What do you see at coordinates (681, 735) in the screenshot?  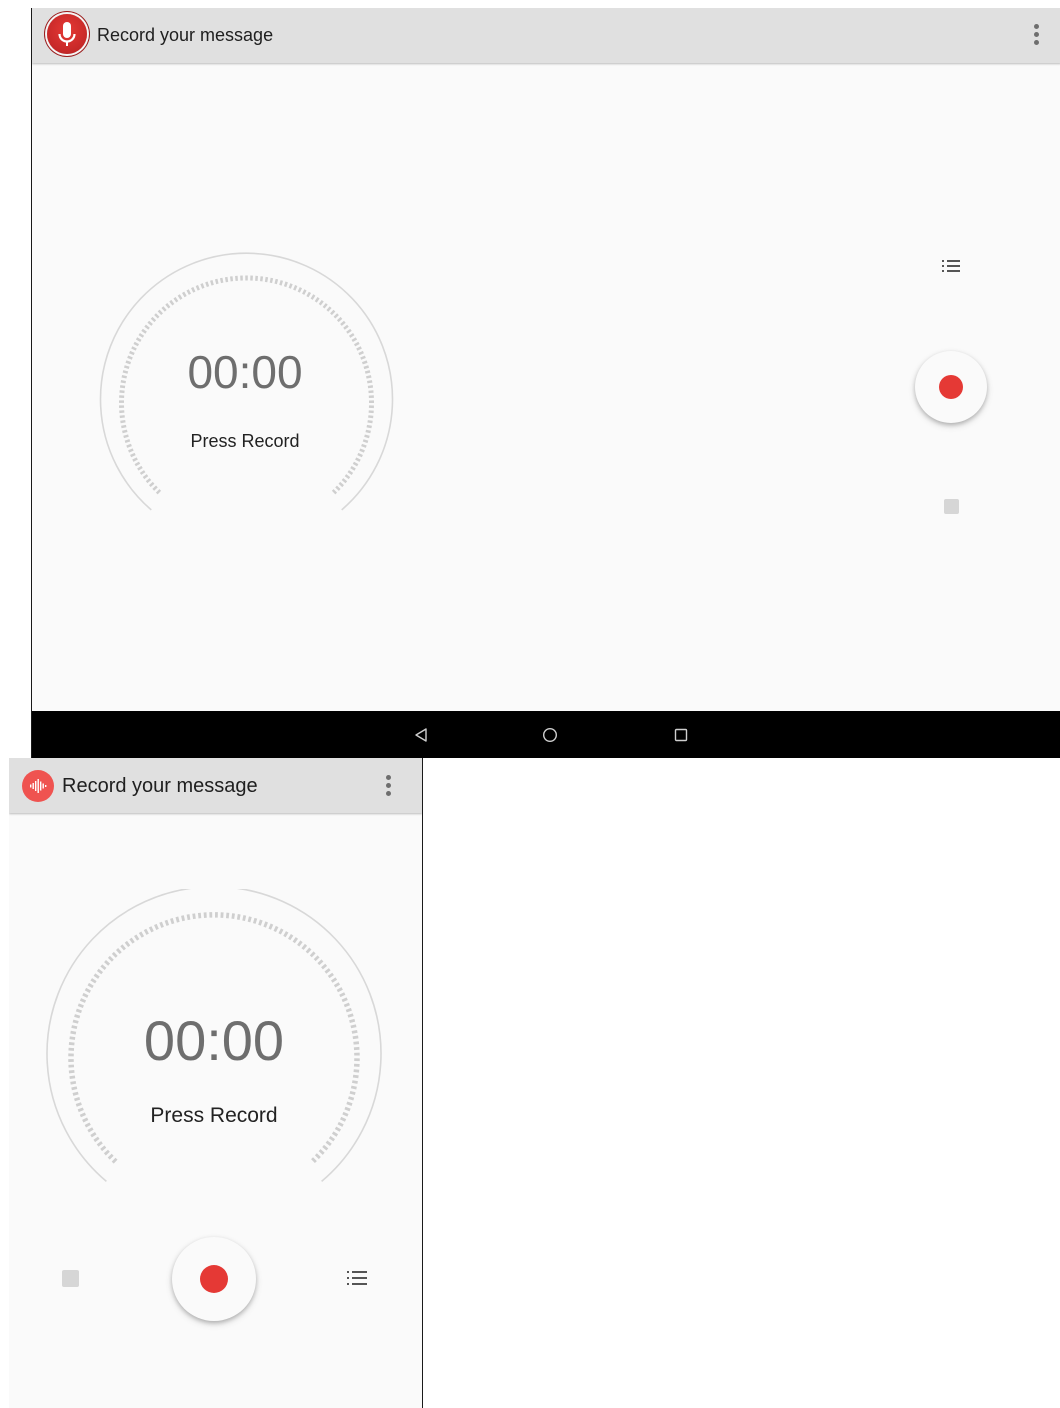 I see `recents-icon` at bounding box center [681, 735].